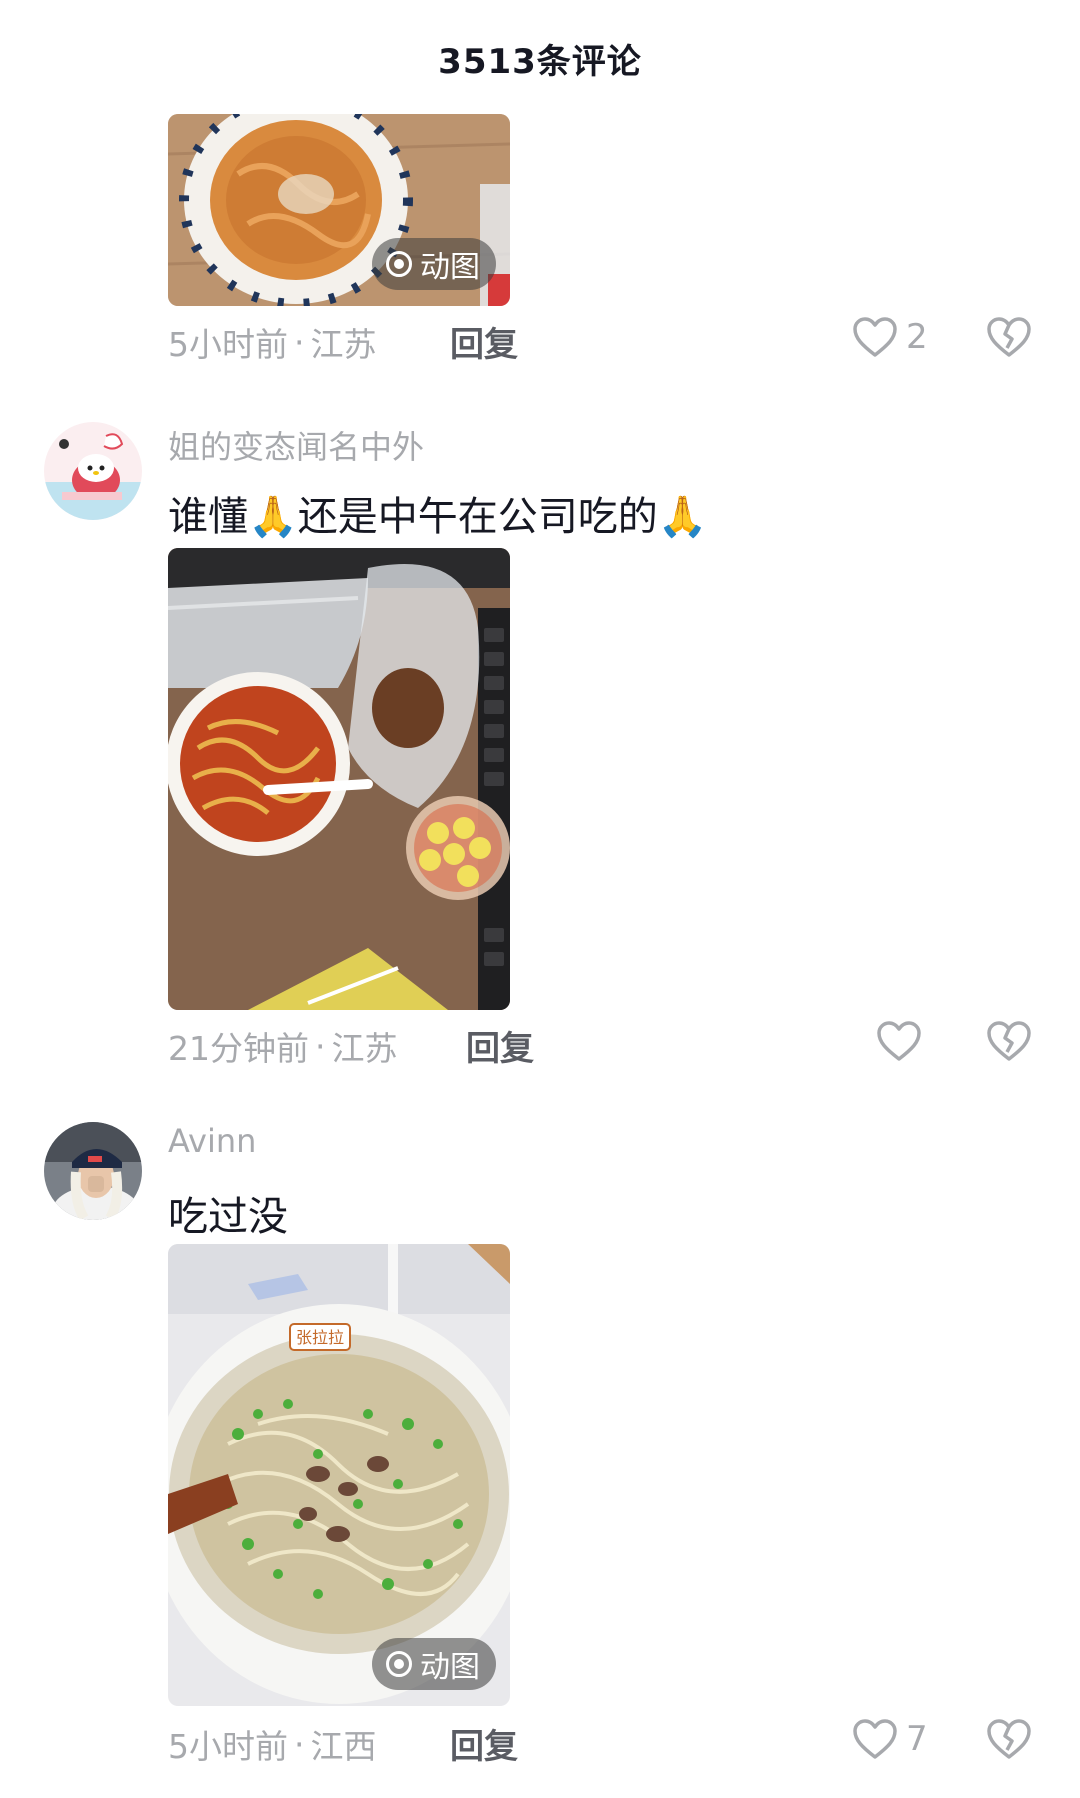 This screenshot has height=1798, width=1080. What do you see at coordinates (450, 1667) in the screenshot?
I see `gif-badge-label: 动图` at bounding box center [450, 1667].